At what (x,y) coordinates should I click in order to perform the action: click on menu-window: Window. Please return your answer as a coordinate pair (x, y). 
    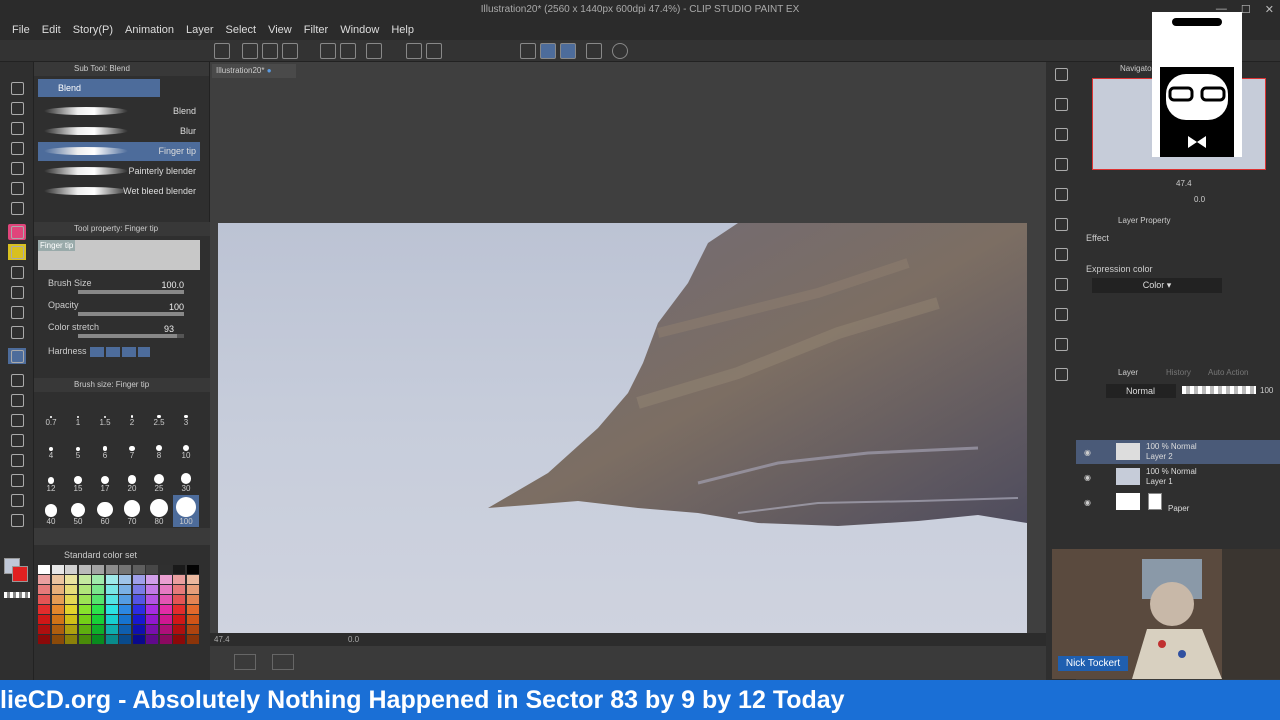
    Looking at the image, I should click on (359, 30).